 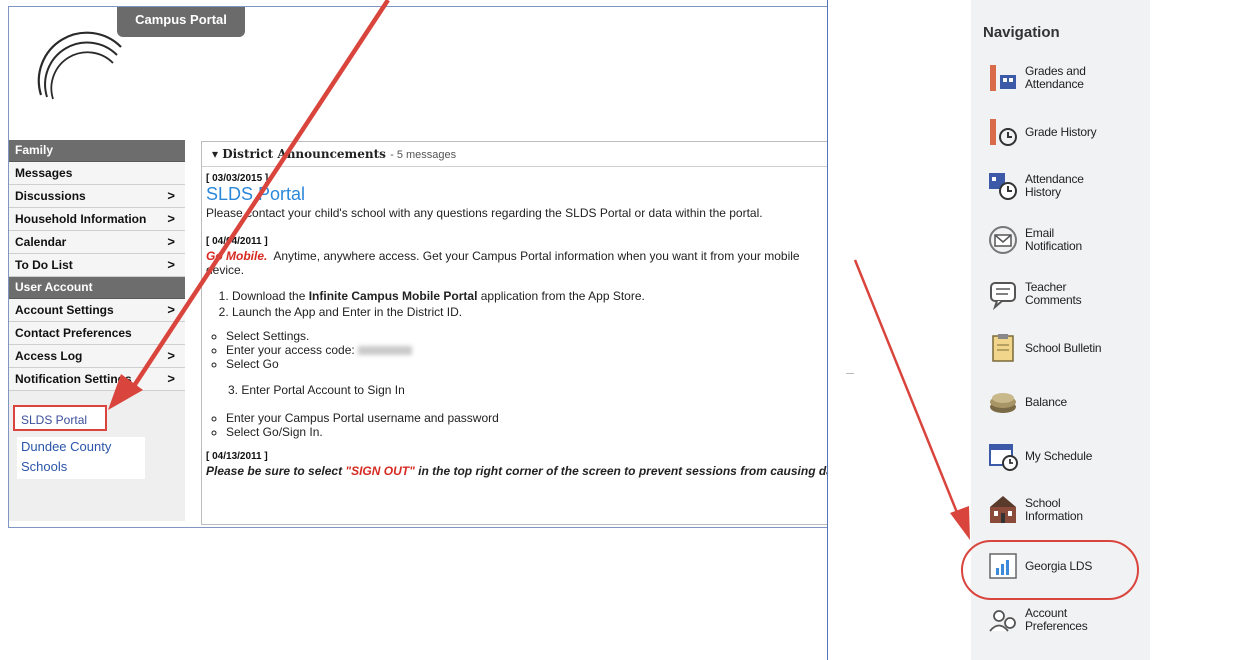 I want to click on nav-item-school-information: School Information, so click(x=1063, y=510).